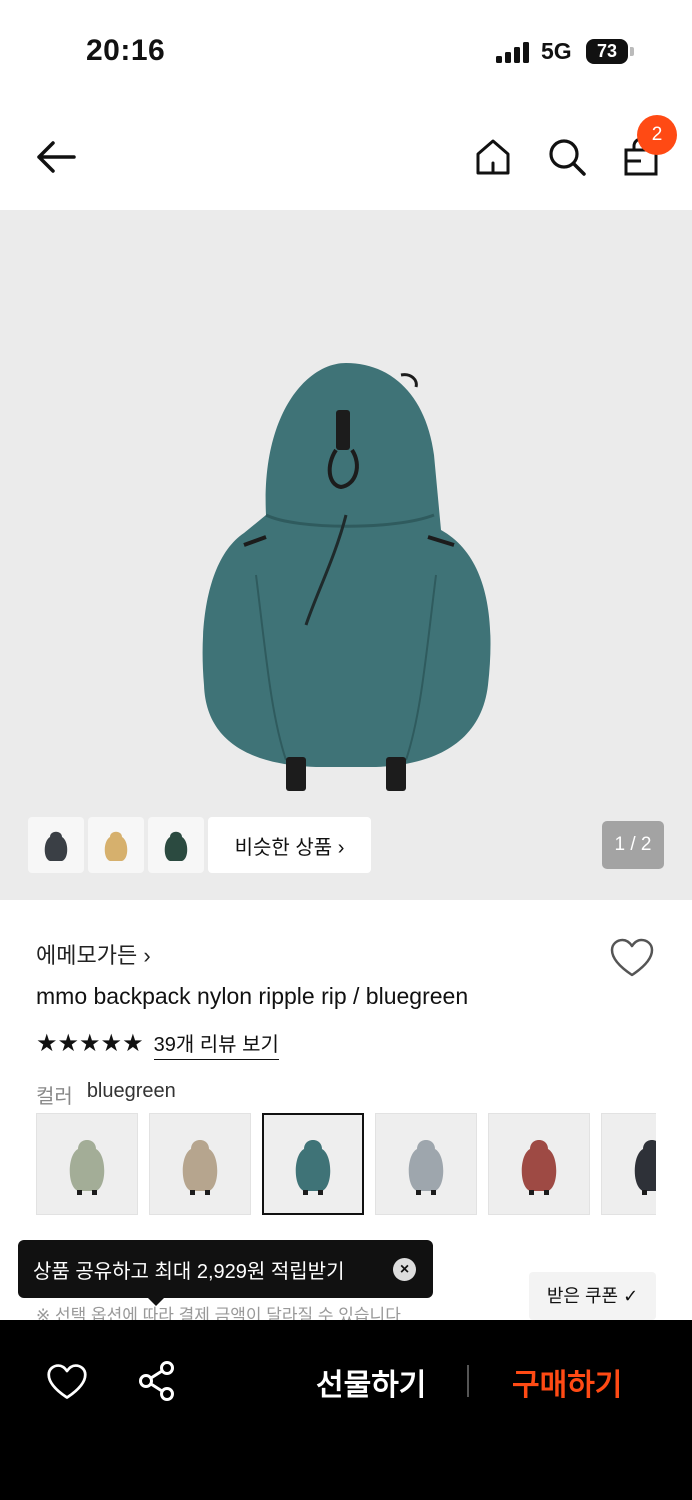 The width and height of the screenshot is (692, 1500). What do you see at coordinates (189, 1271) in the screenshot?
I see `toast-text: 상품 공유하고 최대 2,929원 적립받기` at bounding box center [189, 1271].